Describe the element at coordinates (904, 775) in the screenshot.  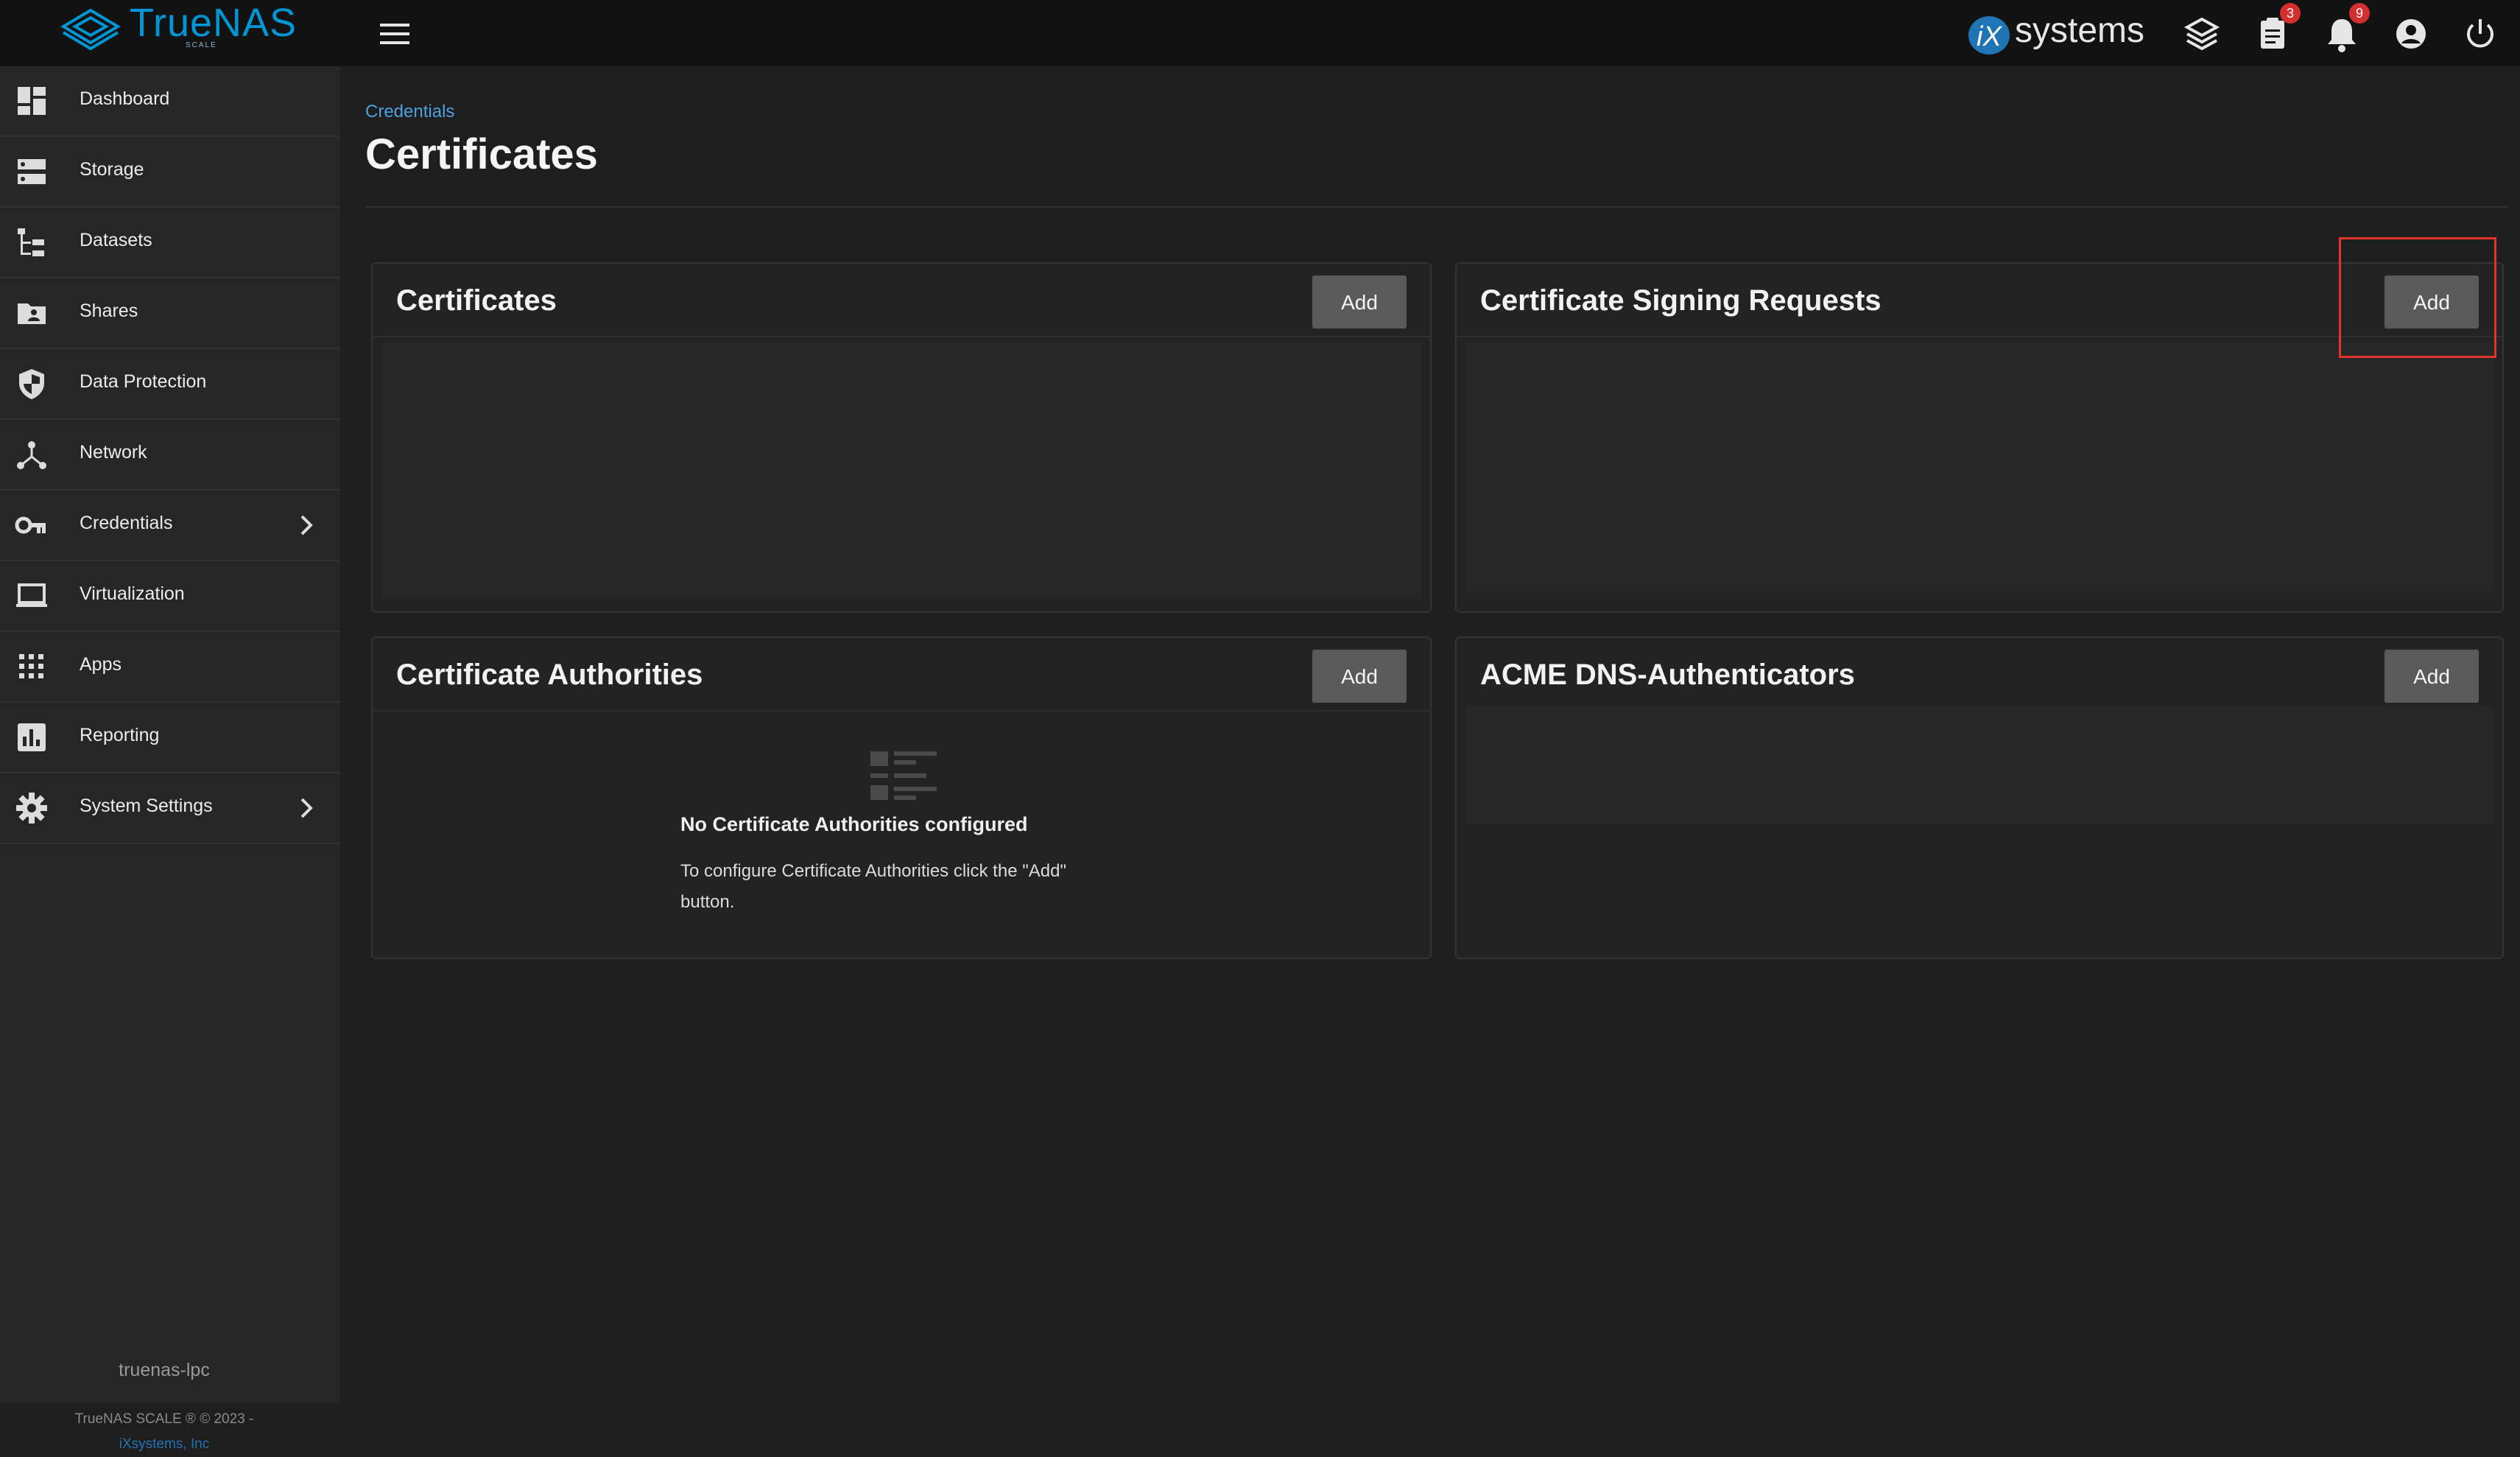
I see `empty-list-icon` at that location.